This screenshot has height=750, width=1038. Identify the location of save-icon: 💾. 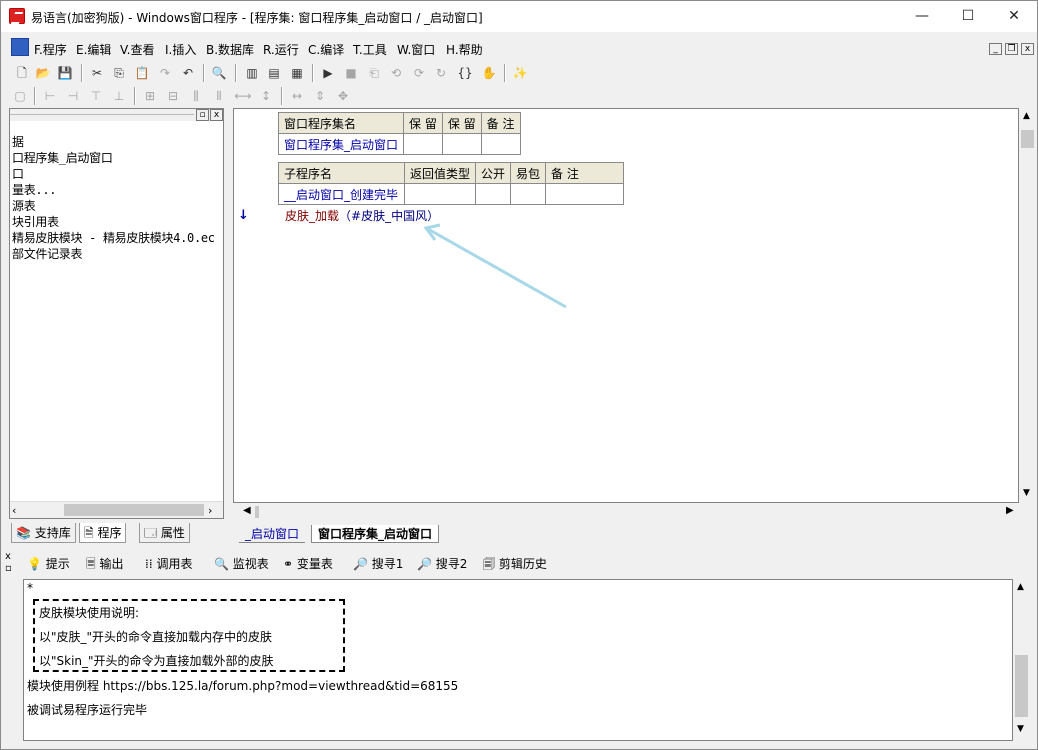
(65, 73).